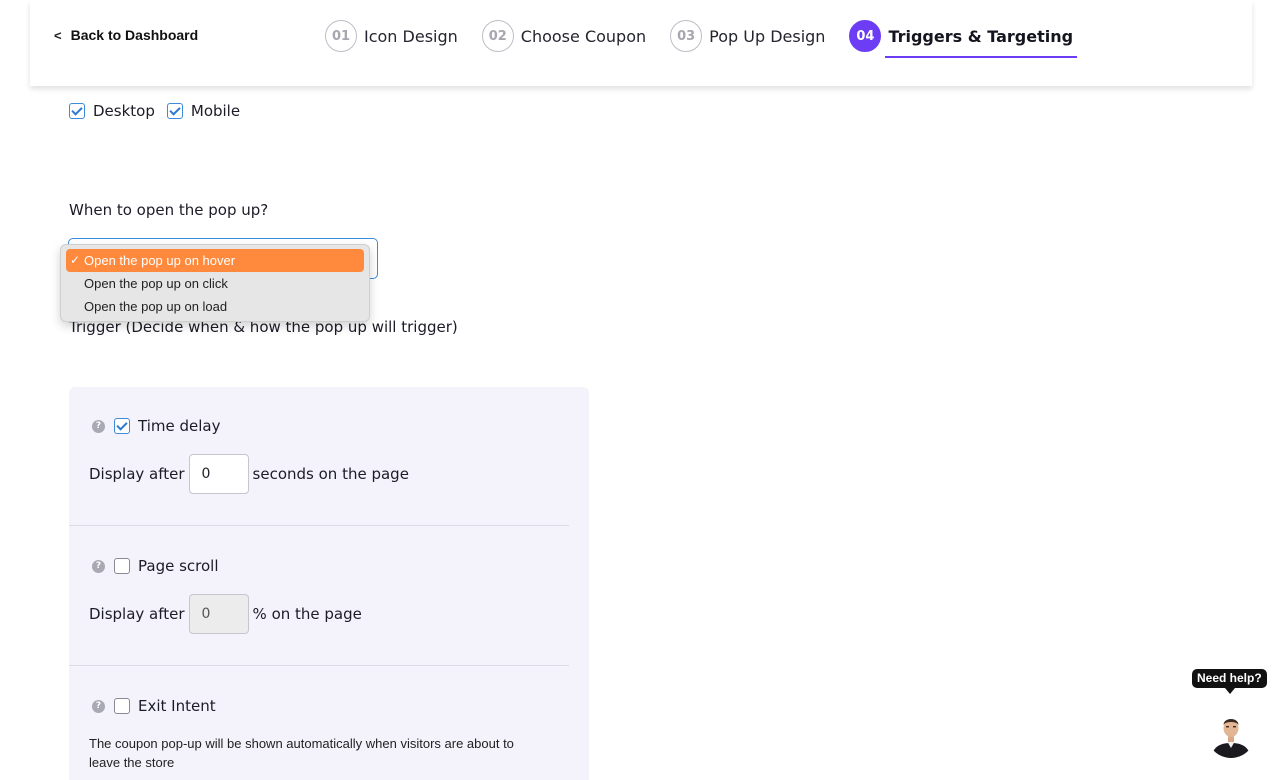 This screenshot has height=780, width=1279. What do you see at coordinates (215, 111) in the screenshot?
I see `mobile-label: Mobile` at bounding box center [215, 111].